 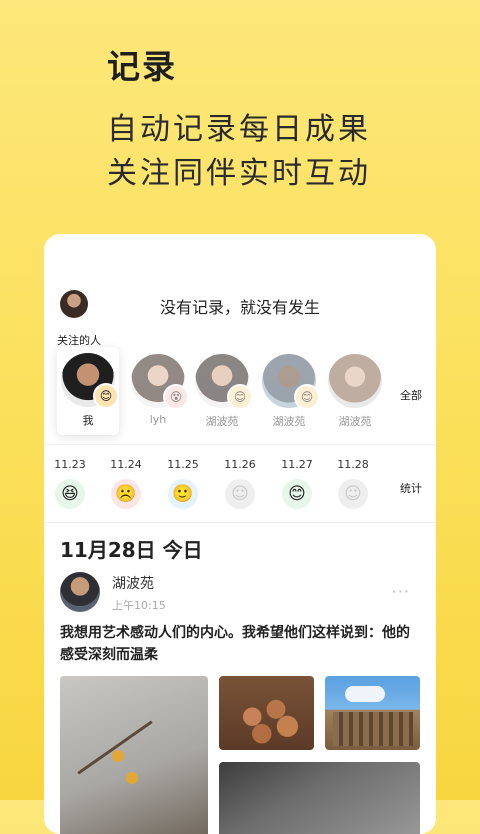 I want to click on promo-line-2: 关注同伴实时互动, so click(x=239, y=173).